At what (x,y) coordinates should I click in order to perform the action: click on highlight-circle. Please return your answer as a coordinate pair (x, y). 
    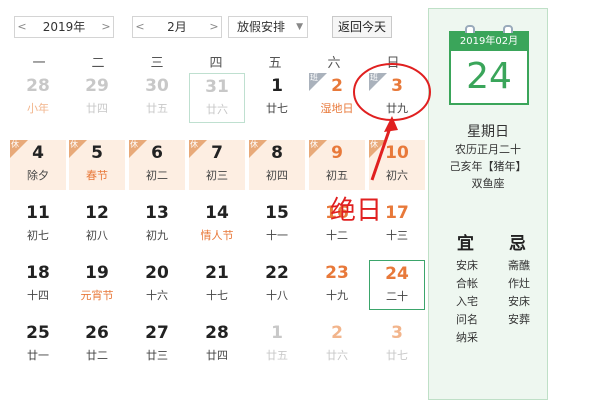
    Looking at the image, I should click on (392, 92).